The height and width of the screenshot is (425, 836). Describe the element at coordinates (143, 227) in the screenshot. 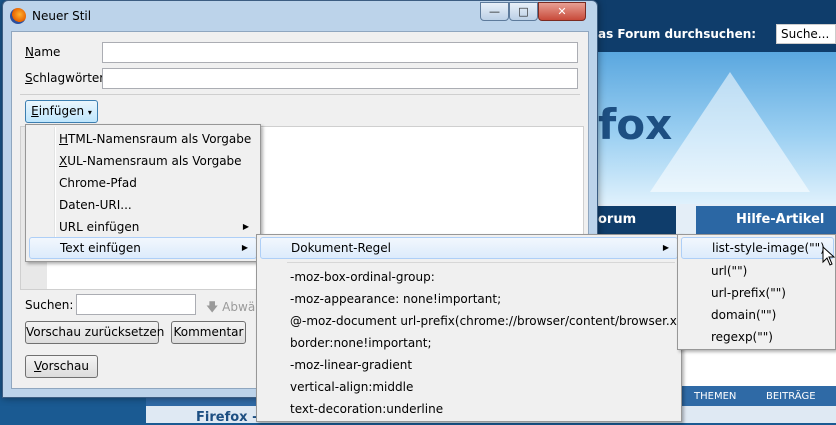

I see `menu-item-insert-url: URL einfügen ▶` at that location.